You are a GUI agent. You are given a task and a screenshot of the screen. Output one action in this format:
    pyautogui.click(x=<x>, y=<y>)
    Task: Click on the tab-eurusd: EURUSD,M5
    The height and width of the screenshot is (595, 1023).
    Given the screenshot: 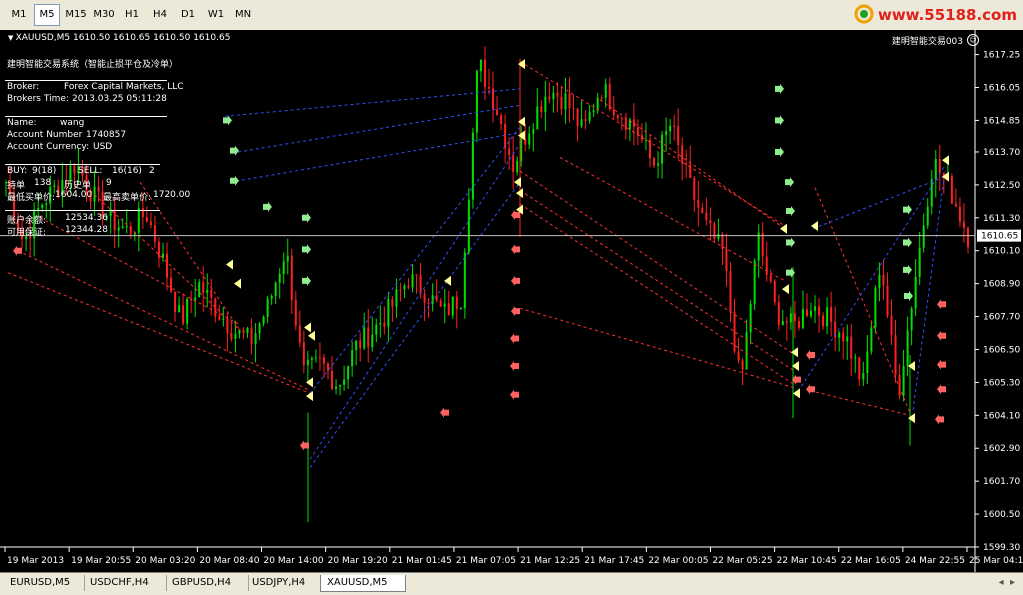 What is the action you would take?
    pyautogui.click(x=44, y=583)
    